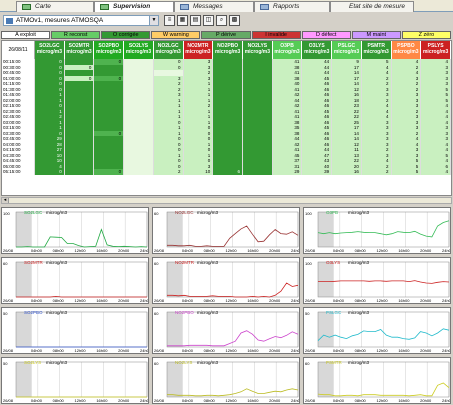 The height and width of the screenshot is (405, 453). What do you see at coordinates (208, 6) in the screenshot?
I see `tab-label: Messages` at bounding box center [208, 6].